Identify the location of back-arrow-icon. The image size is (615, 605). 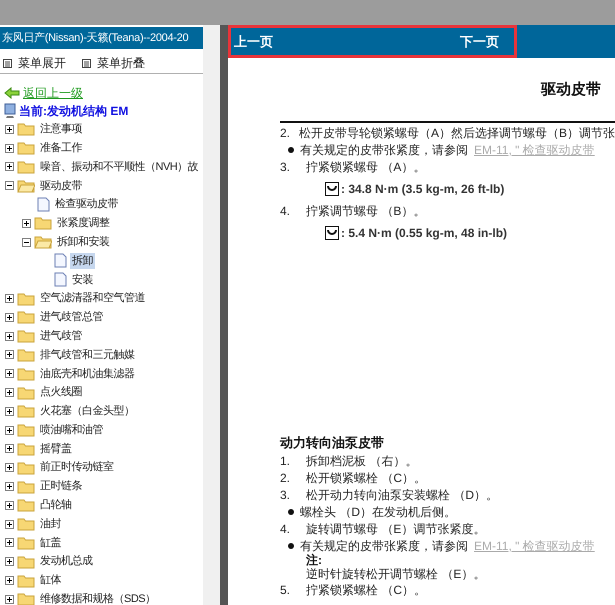
(12, 93).